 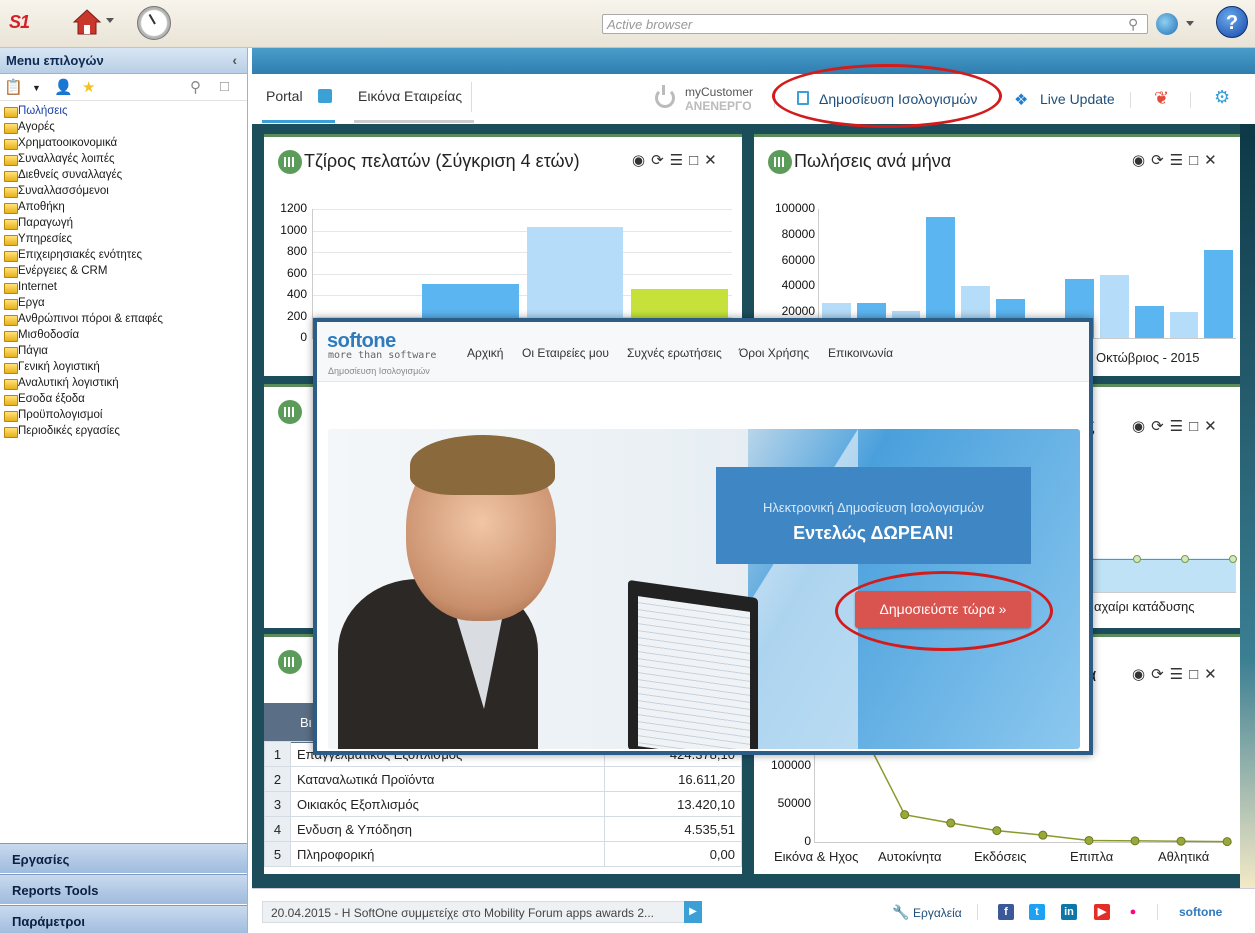 I want to click on tab-portal: Portal, so click(x=284, y=96).